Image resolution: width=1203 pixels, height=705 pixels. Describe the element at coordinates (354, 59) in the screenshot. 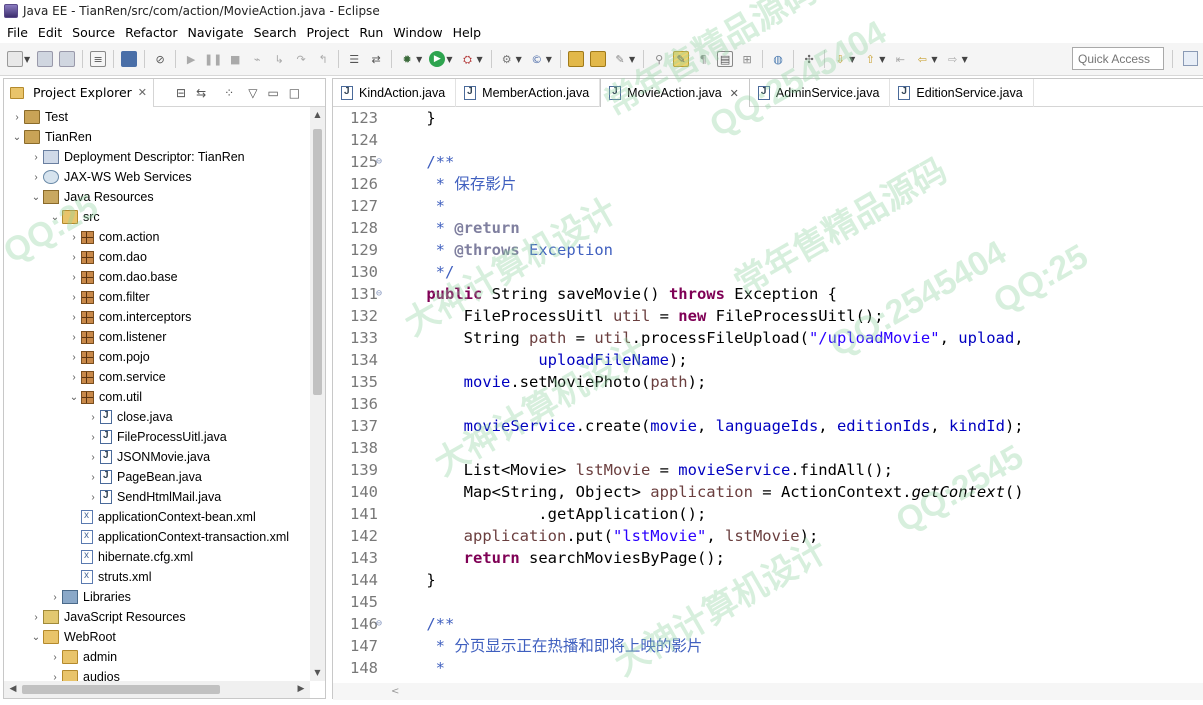

I see `open-task-icon: ☰` at that location.